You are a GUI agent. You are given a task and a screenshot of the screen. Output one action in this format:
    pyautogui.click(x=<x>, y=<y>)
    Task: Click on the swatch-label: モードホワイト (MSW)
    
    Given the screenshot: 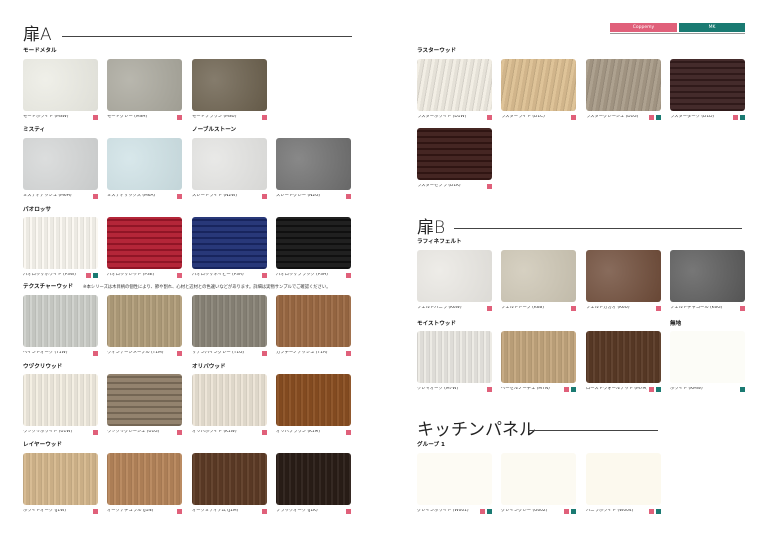 What is the action you would take?
    pyautogui.click(x=46, y=117)
    